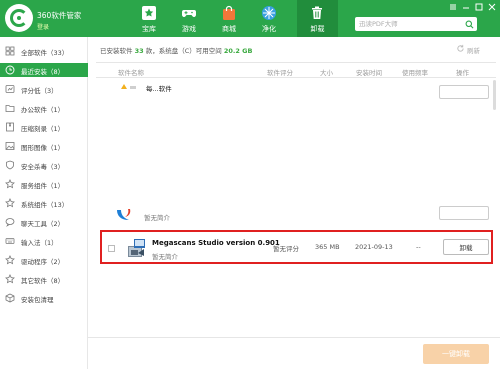  I want to click on sidebar-item-office: 办公软件（1）, so click(44, 108).